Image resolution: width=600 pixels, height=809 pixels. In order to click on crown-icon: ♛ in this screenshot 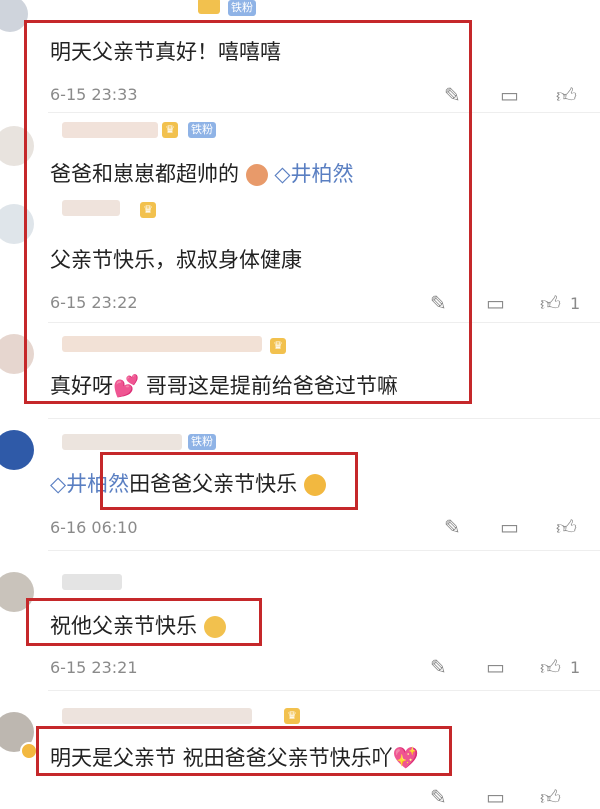, I will do `click(292, 716)`.